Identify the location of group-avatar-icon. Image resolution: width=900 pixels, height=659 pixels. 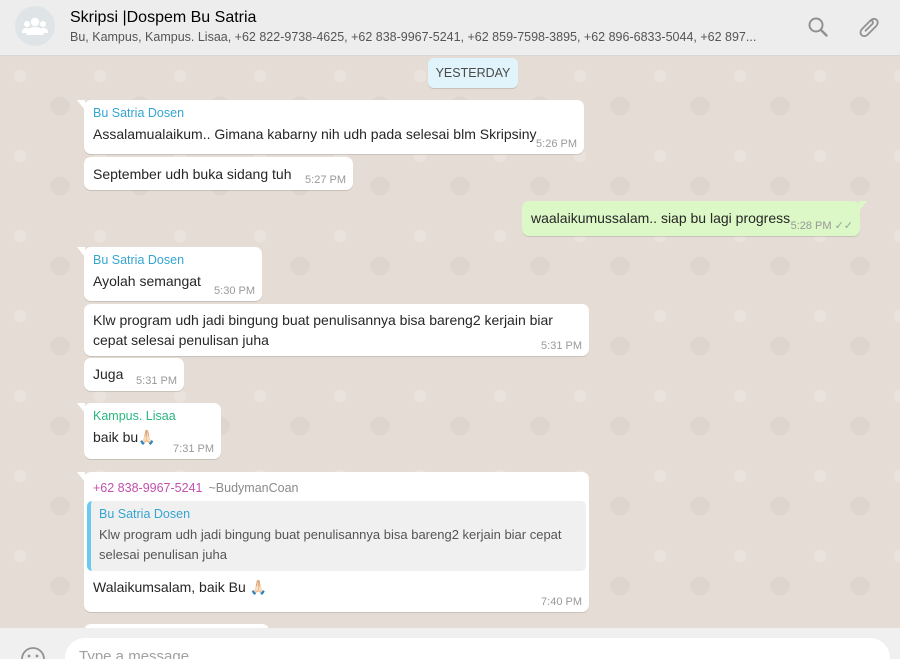
(35, 26).